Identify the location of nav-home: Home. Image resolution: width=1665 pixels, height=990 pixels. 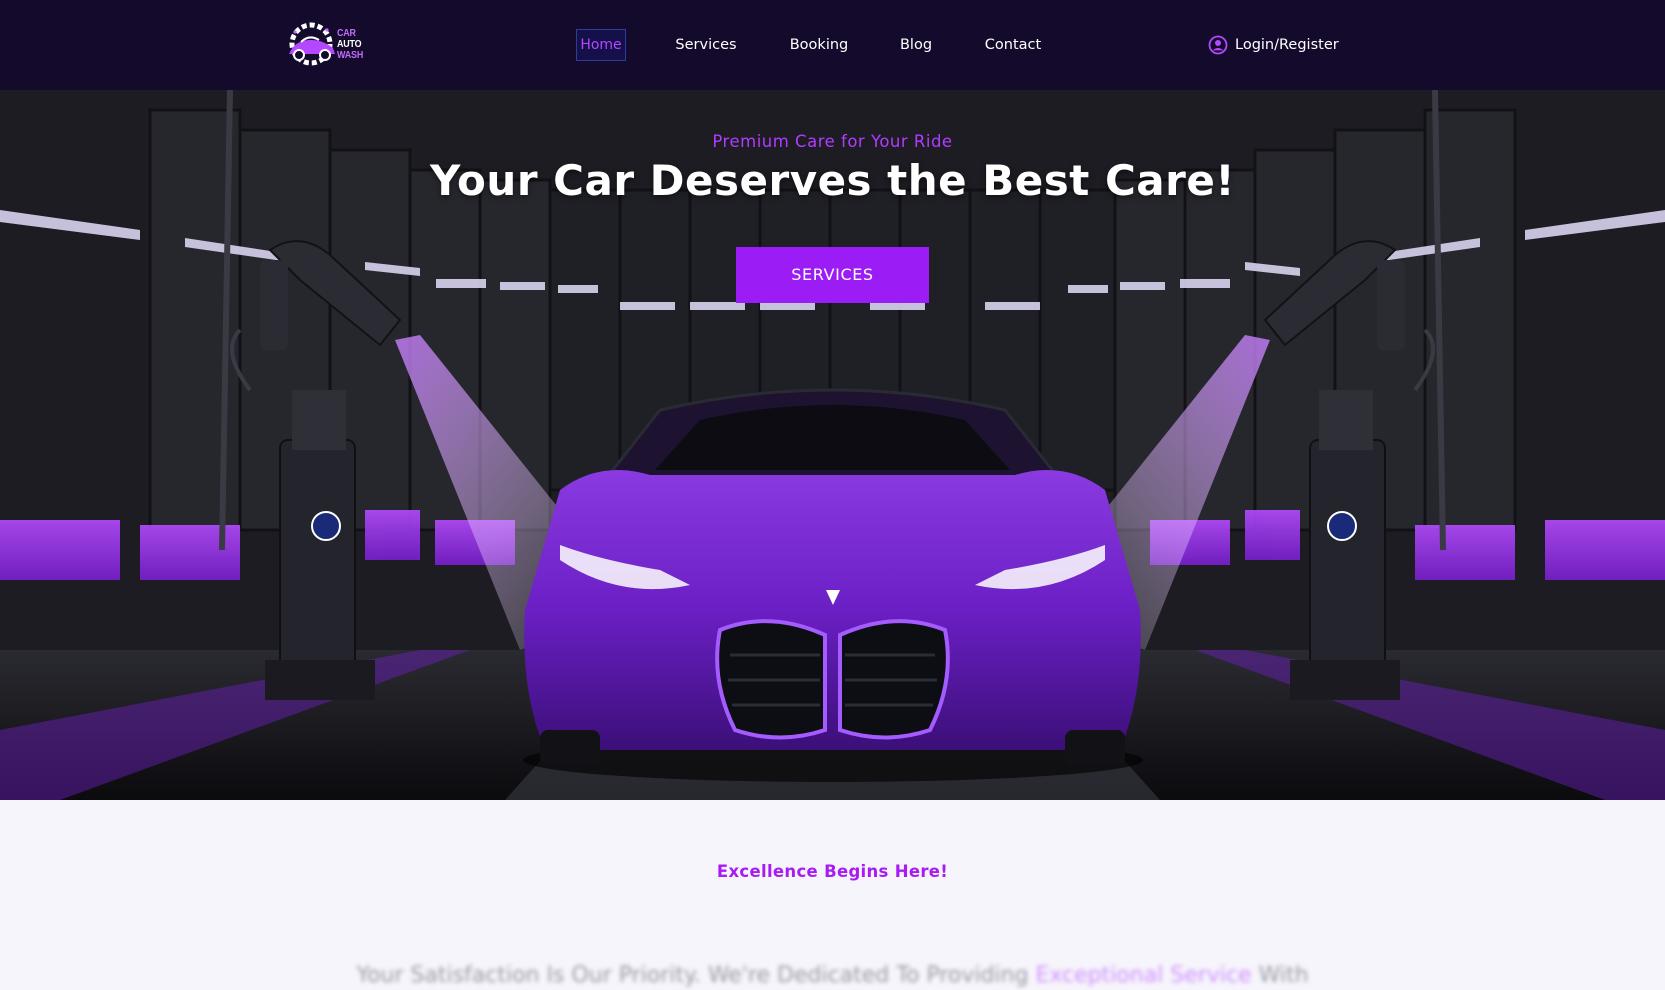
(601, 45).